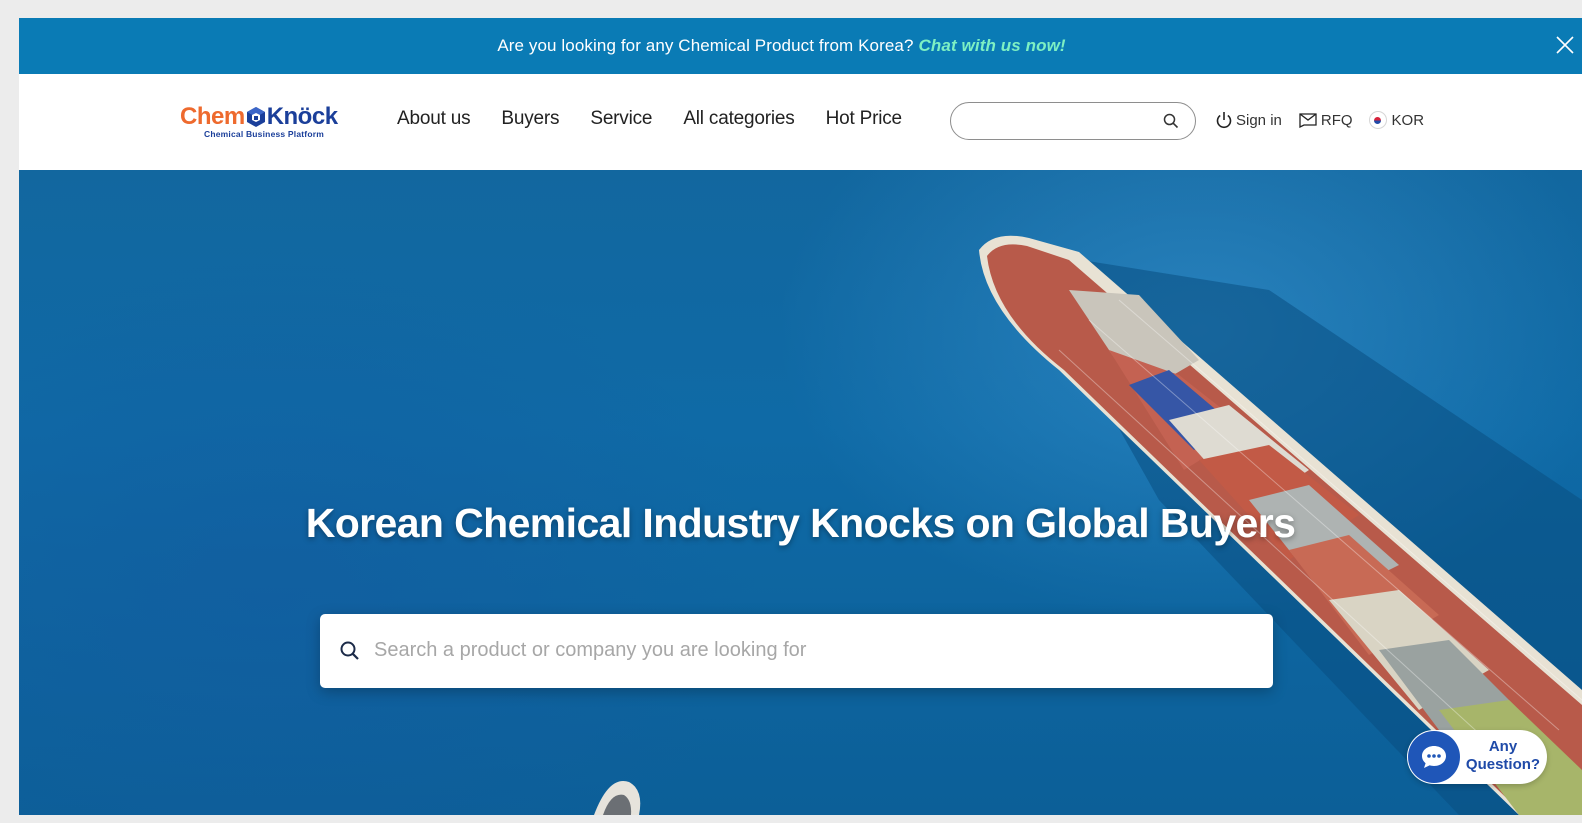 The height and width of the screenshot is (823, 1582). Describe the element at coordinates (1308, 120) in the screenshot. I see `mail-icon` at that location.